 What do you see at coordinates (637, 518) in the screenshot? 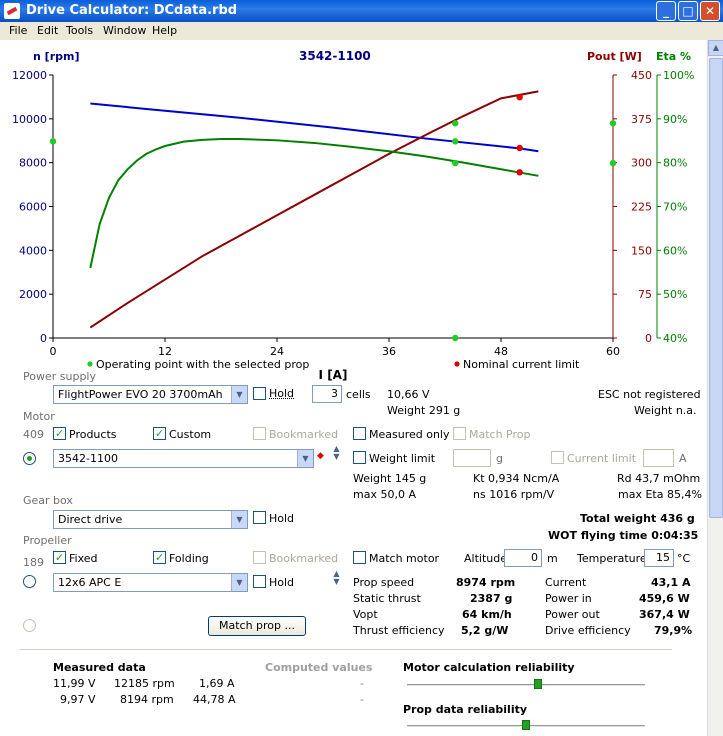
I see `total-weight: Total weight 436 g` at bounding box center [637, 518].